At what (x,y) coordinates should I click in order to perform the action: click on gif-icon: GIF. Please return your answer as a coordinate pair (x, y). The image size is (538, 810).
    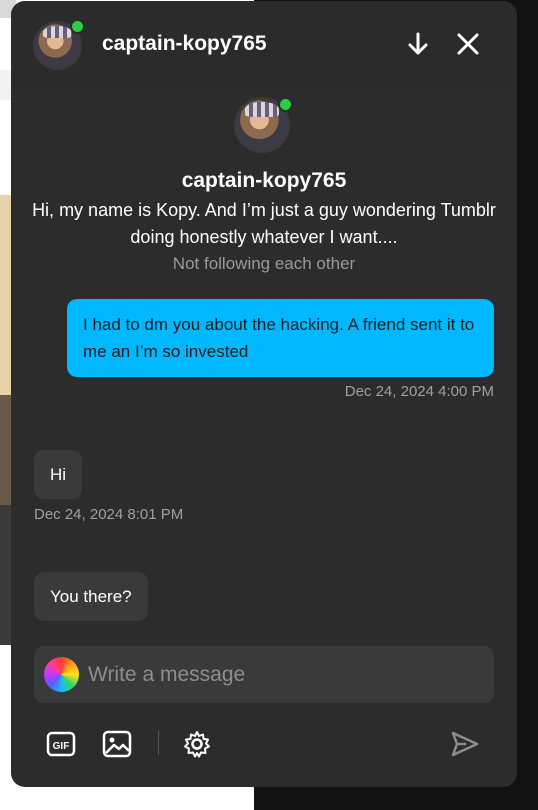
    Looking at the image, I should click on (61, 744).